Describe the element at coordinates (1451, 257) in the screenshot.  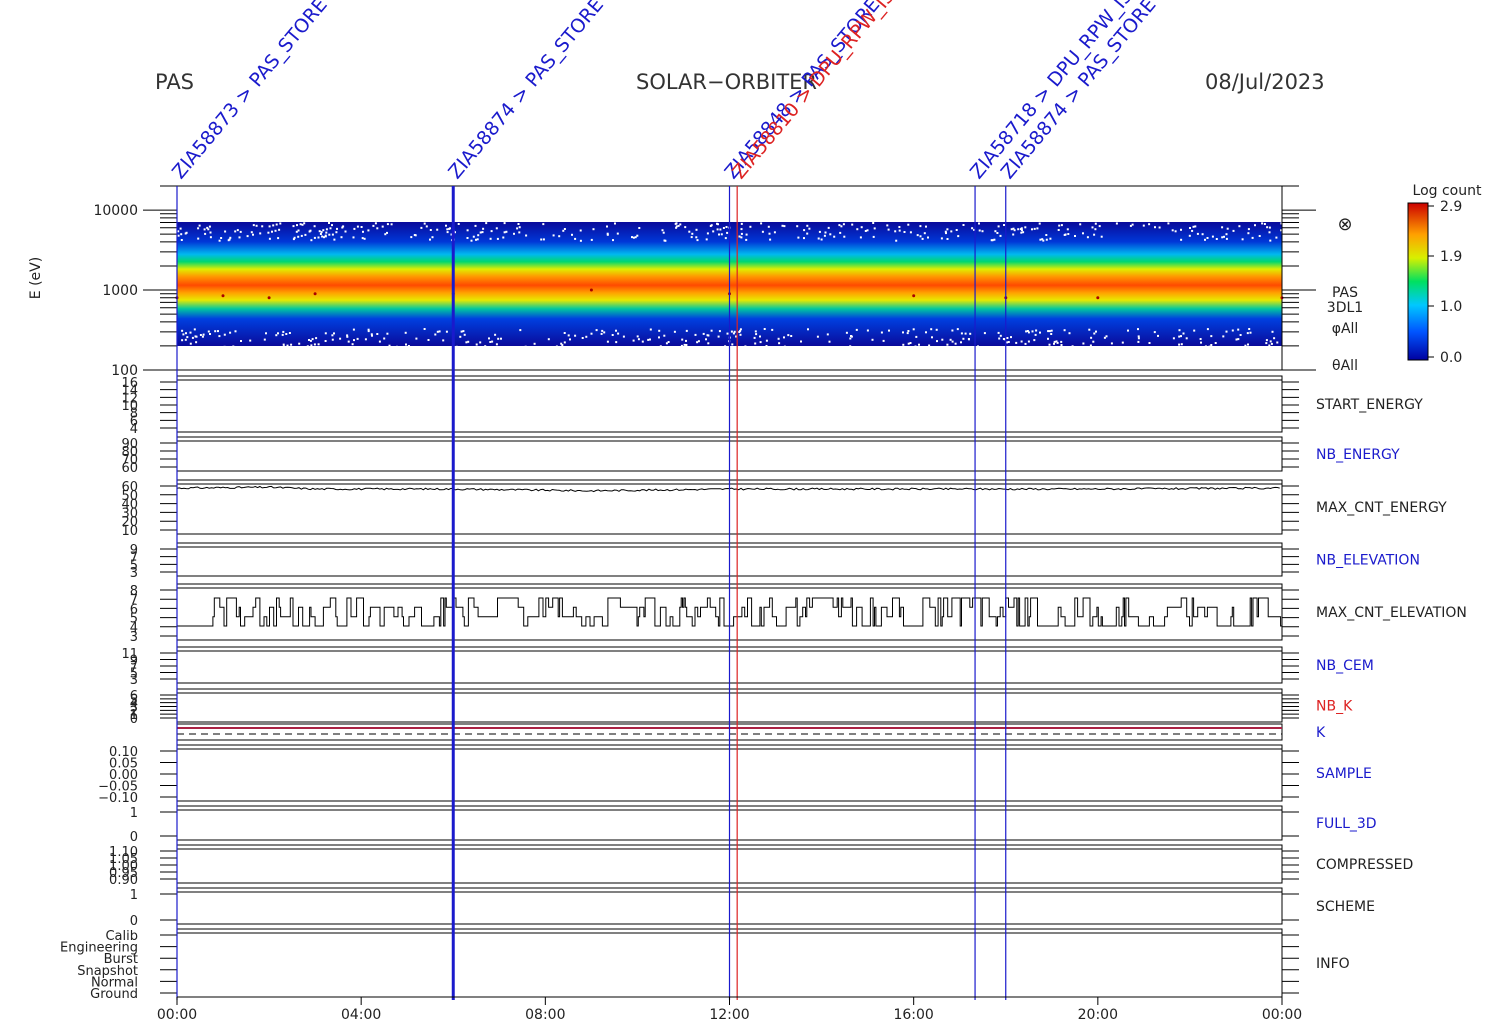
I see `colorbar-tick-label: 1.9` at that location.